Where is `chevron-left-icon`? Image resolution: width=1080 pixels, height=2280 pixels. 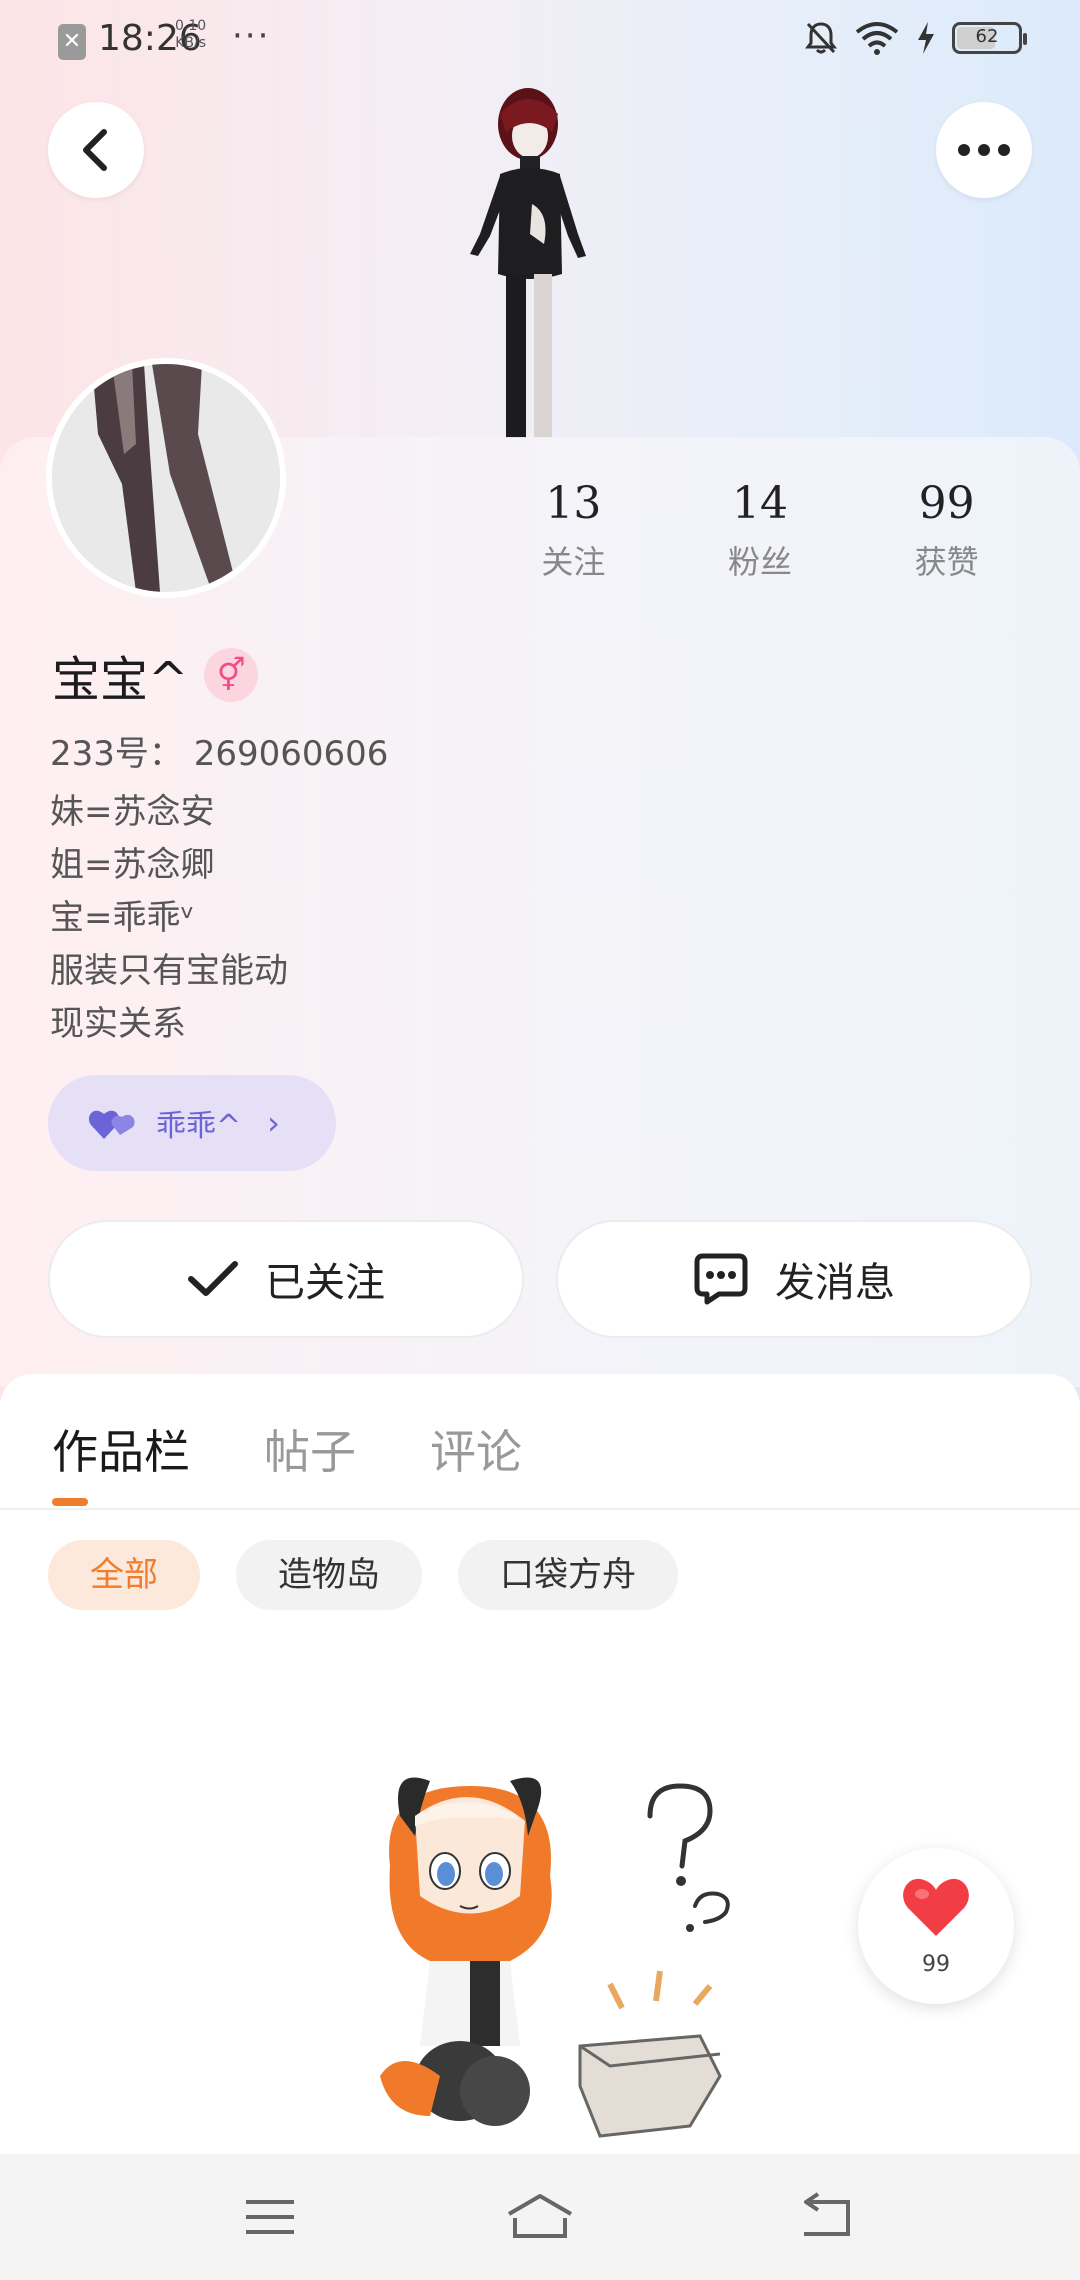 chevron-left-icon is located at coordinates (95, 150).